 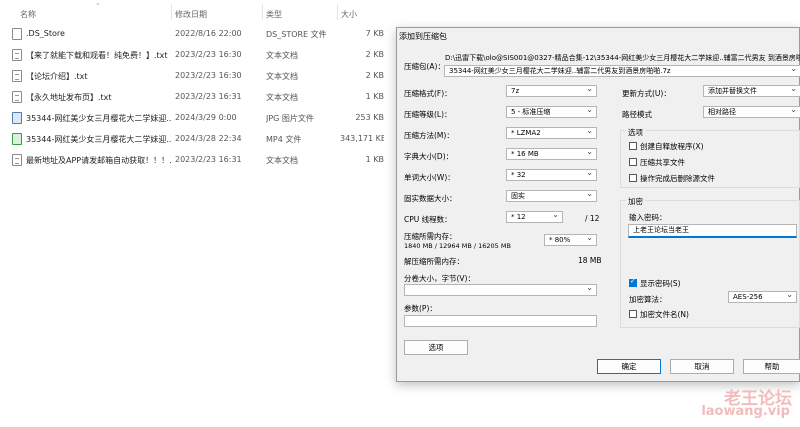 What do you see at coordinates (702, 366) in the screenshot?
I see `cancel-button: 取消` at bounding box center [702, 366].